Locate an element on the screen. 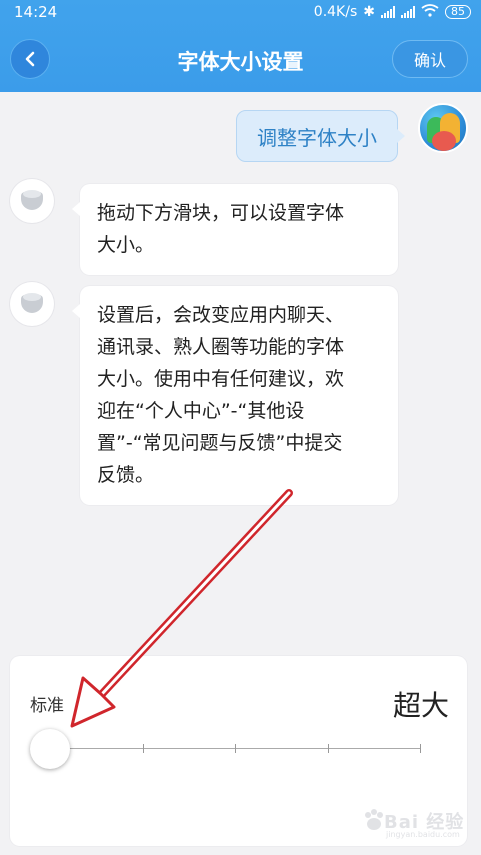 Image resolution: width=481 pixels, height=855 pixels. message-line: 设置后，会改变应用内聊天、 is located at coordinates (221, 315).